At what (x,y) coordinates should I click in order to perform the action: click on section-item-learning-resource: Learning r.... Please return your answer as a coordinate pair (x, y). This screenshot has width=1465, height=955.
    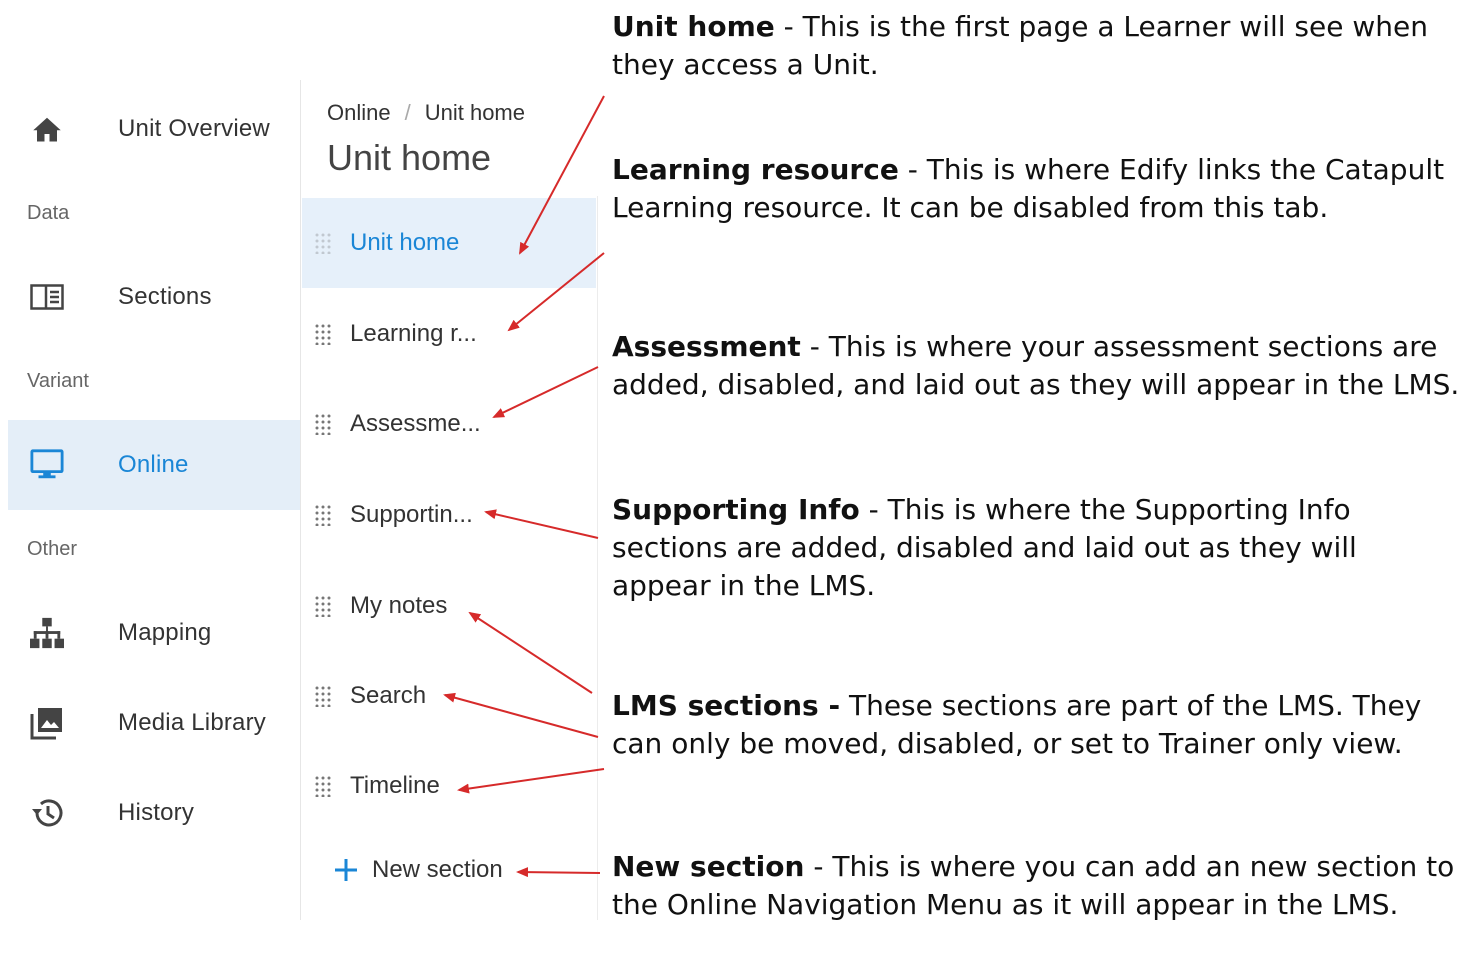
    Looking at the image, I should click on (449, 334).